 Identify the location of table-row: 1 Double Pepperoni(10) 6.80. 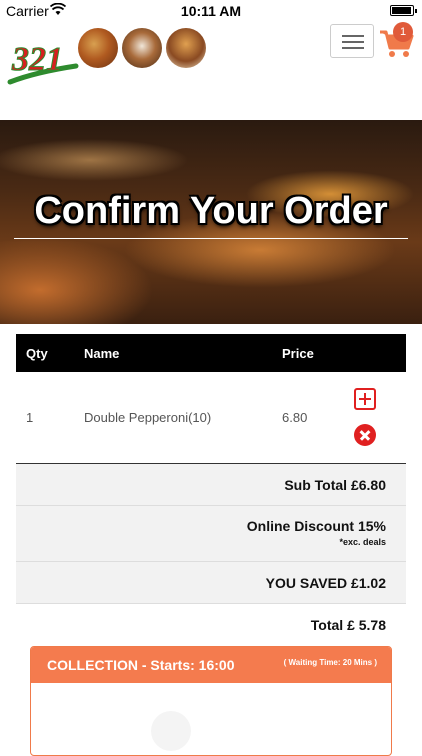
(211, 418).